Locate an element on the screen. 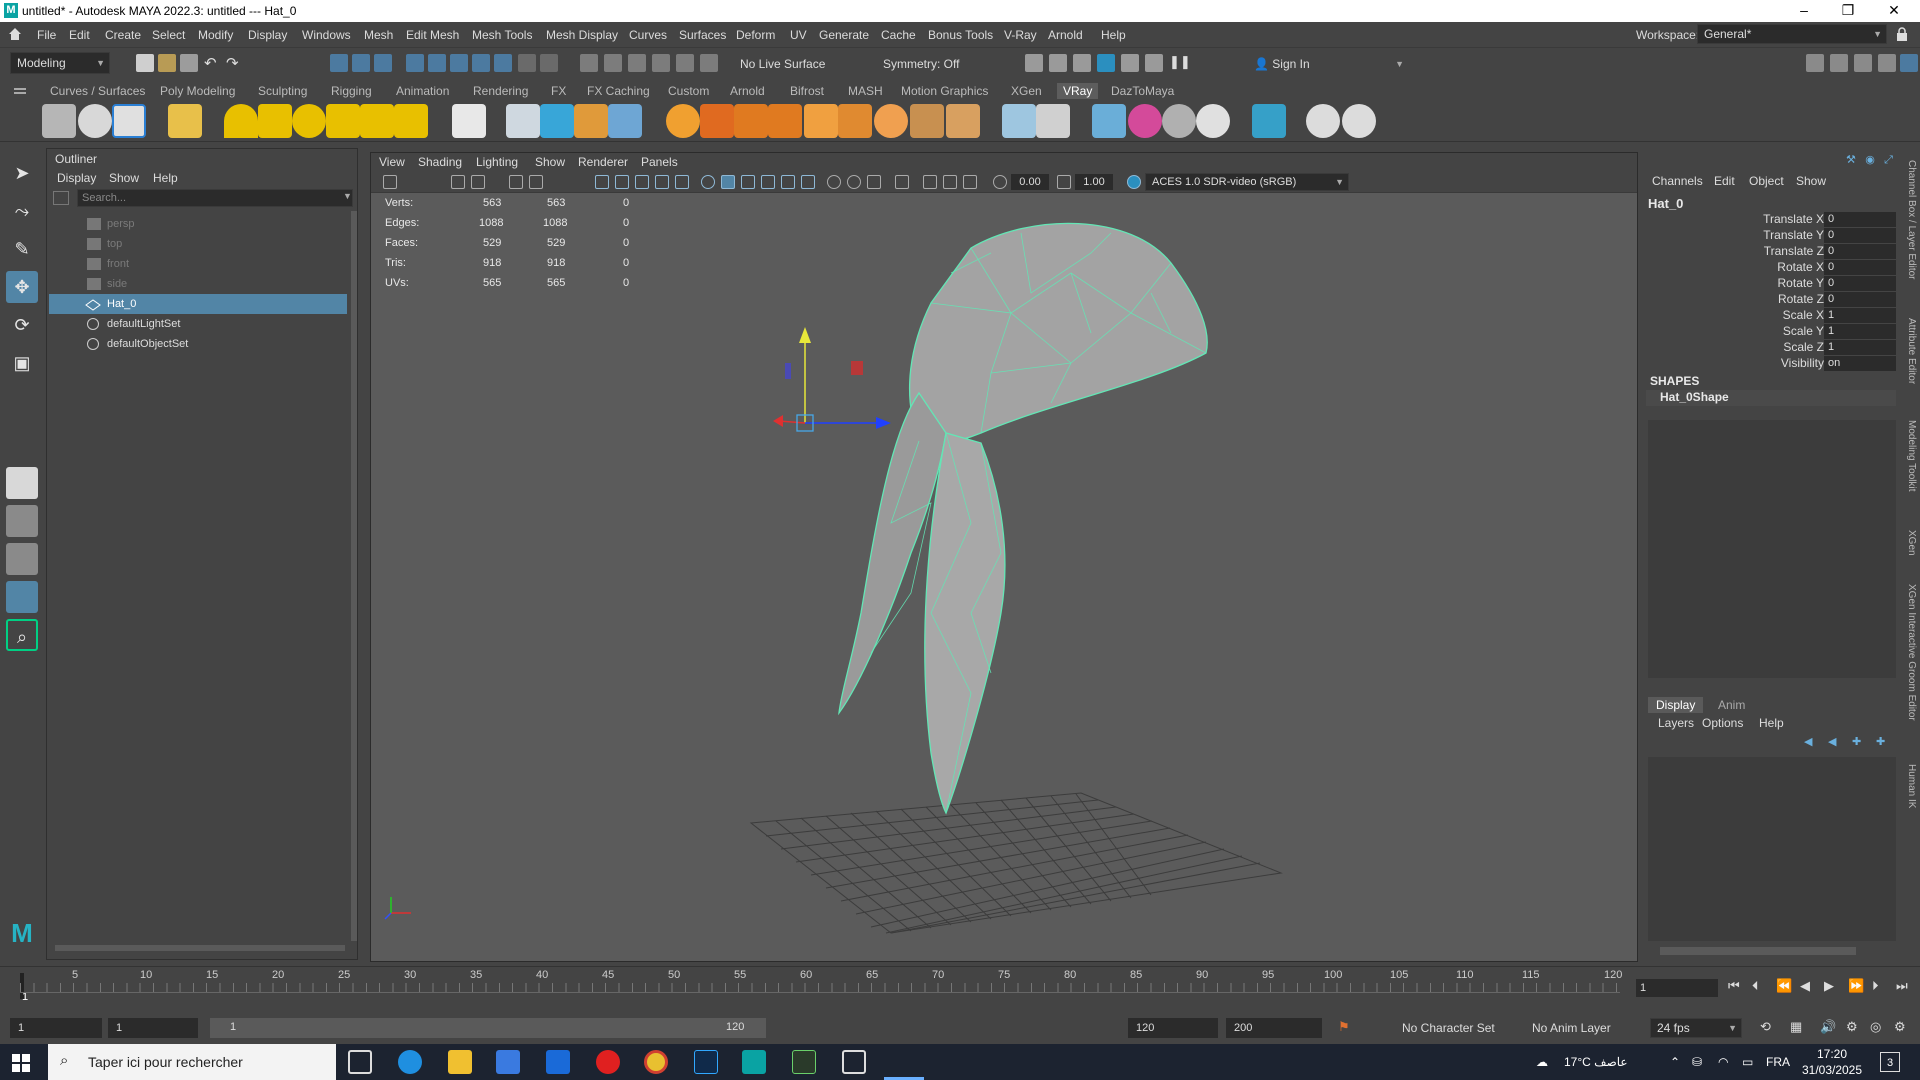 Image resolution: width=1920 pixels, height=1080 pixels. shelf-tab-fx-caching: FX Caching is located at coordinates (618, 91).